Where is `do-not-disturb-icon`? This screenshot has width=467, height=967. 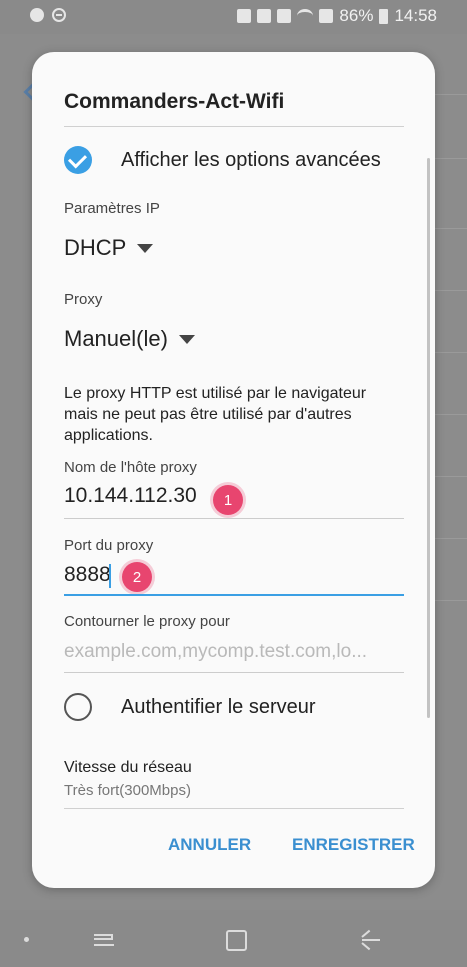 do-not-disturb-icon is located at coordinates (59, 15).